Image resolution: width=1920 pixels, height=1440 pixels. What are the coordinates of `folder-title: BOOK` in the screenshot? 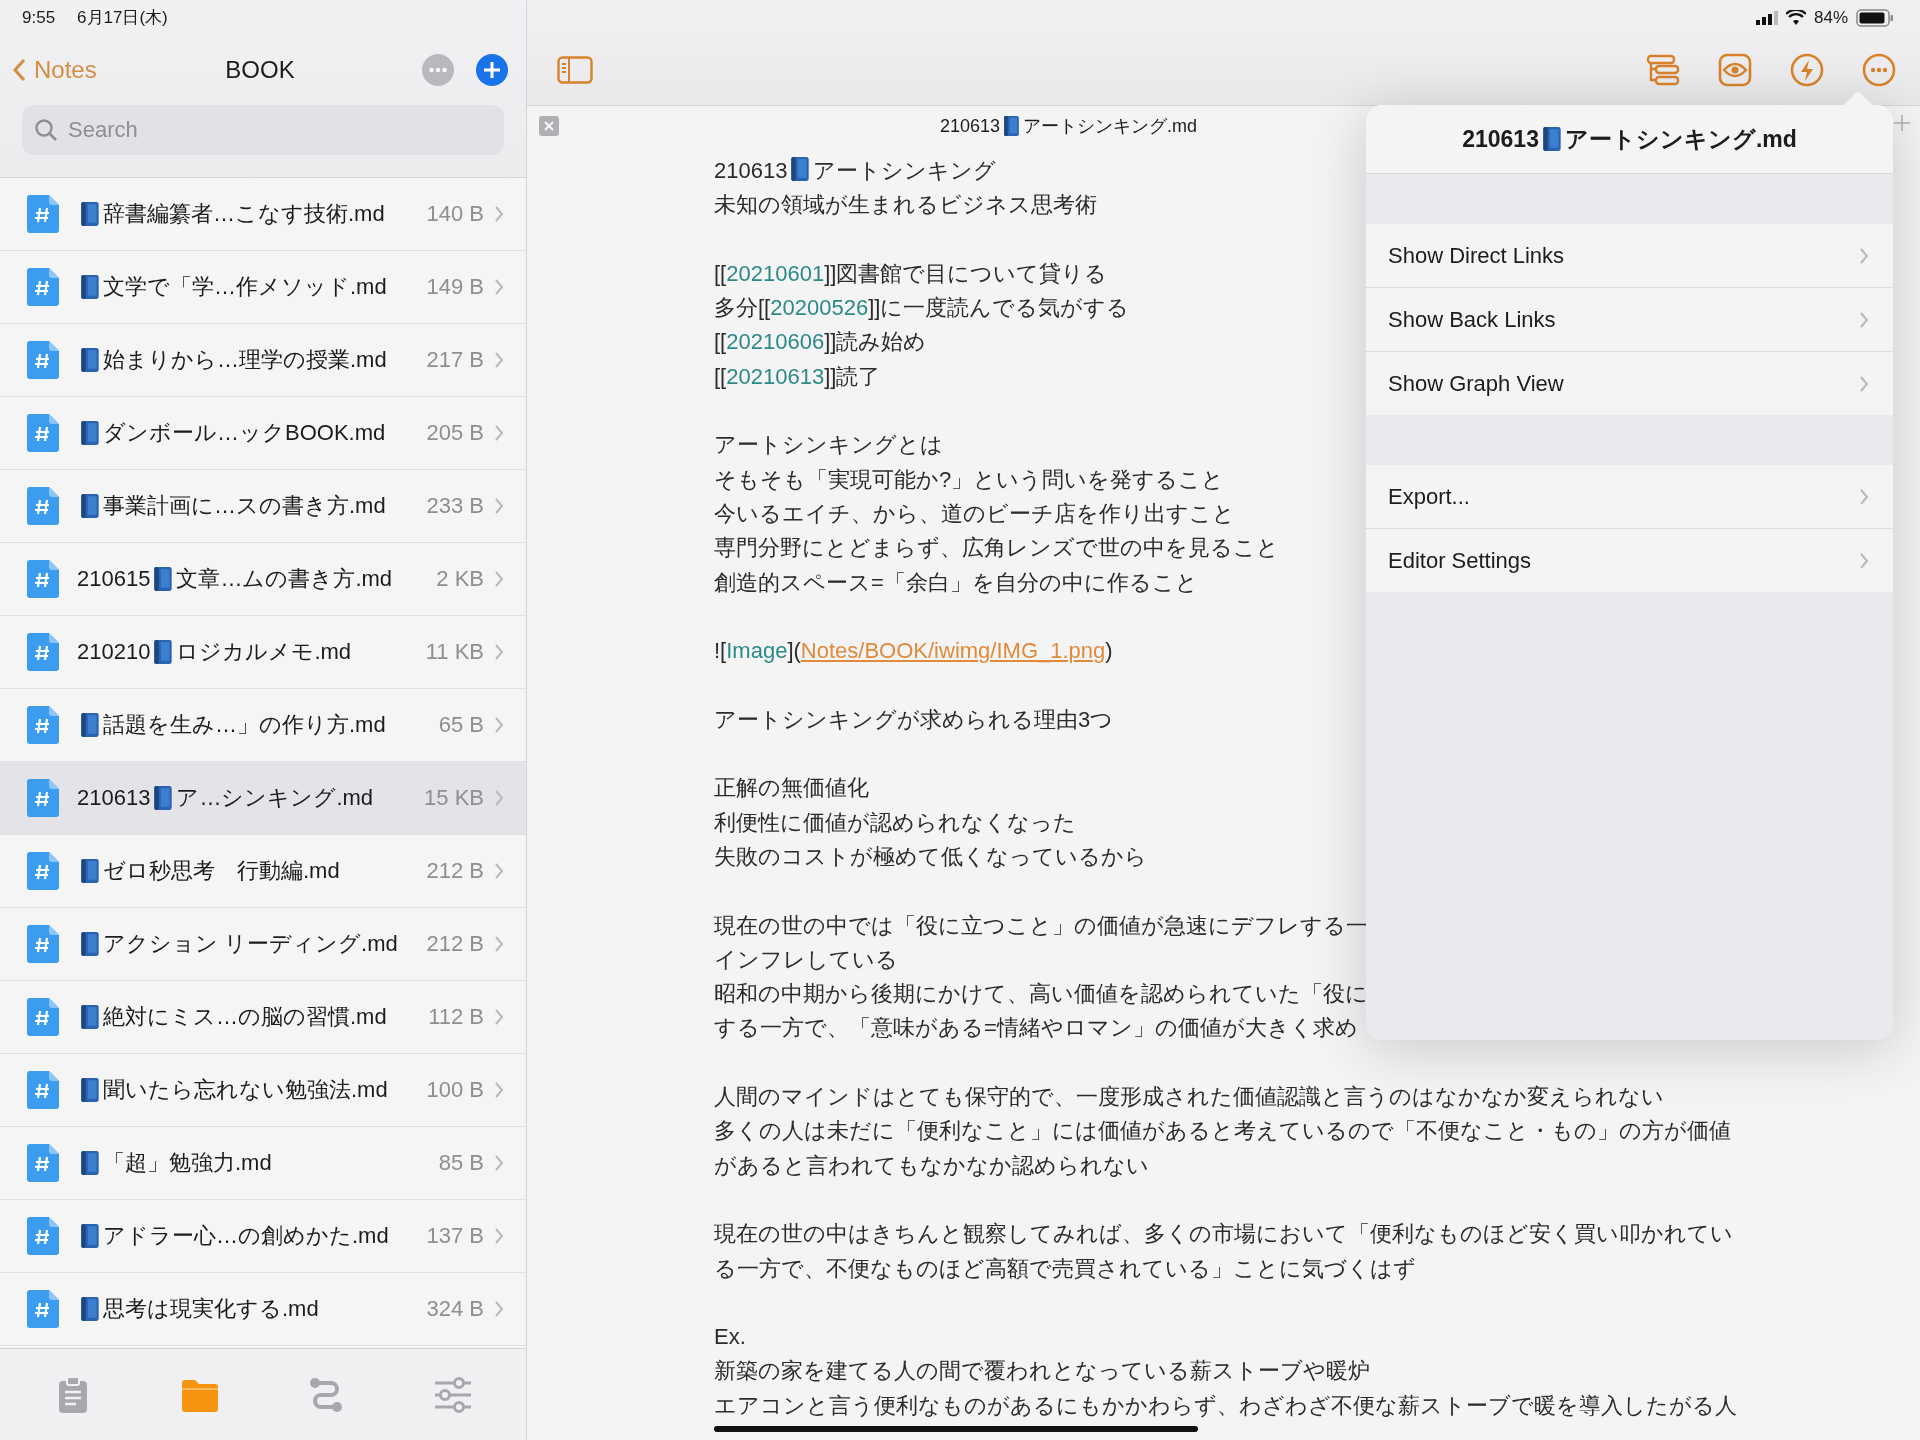 It's located at (260, 70).